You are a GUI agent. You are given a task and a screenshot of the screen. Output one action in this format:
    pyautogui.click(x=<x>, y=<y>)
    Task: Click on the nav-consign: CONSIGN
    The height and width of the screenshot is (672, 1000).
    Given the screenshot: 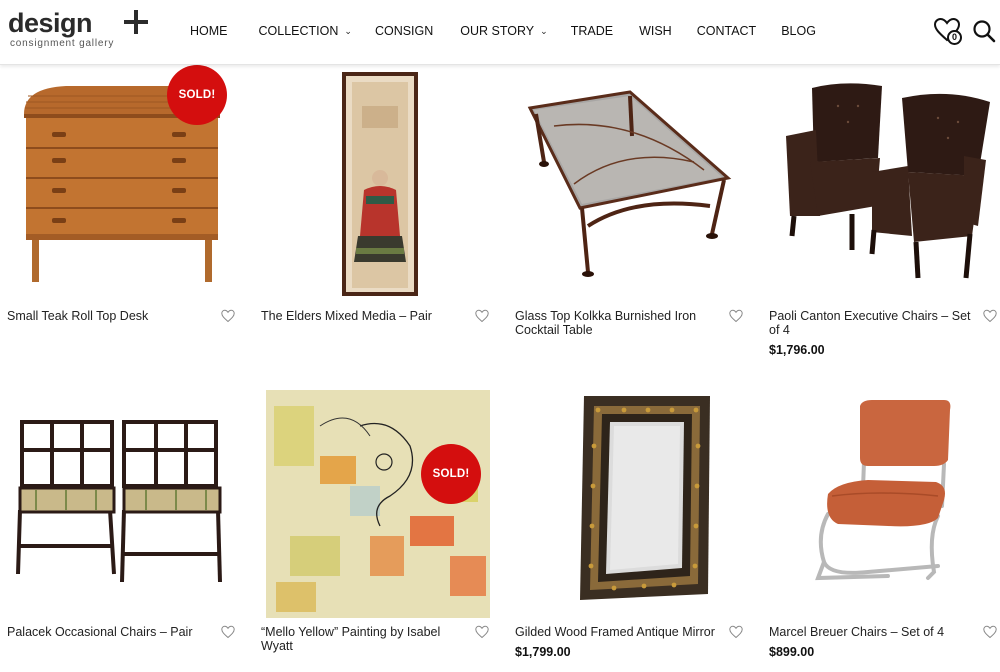 What is the action you would take?
    pyautogui.click(x=404, y=31)
    